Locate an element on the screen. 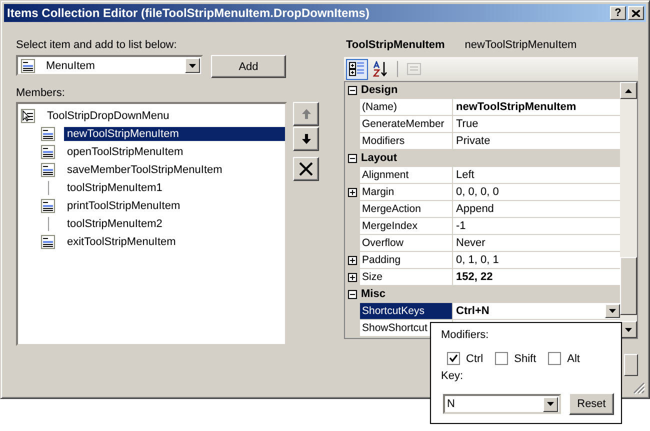 The image size is (650, 431). tree-item: newToolStripMenuItem is located at coordinates (174, 134).